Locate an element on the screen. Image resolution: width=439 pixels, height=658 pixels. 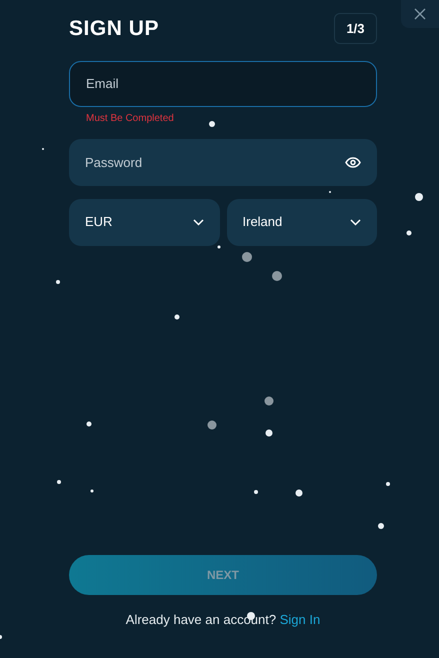
dropdown: EUR is located at coordinates (144, 222).